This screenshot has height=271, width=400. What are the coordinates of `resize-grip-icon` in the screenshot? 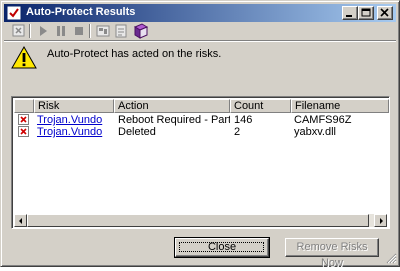 It's located at (391, 258).